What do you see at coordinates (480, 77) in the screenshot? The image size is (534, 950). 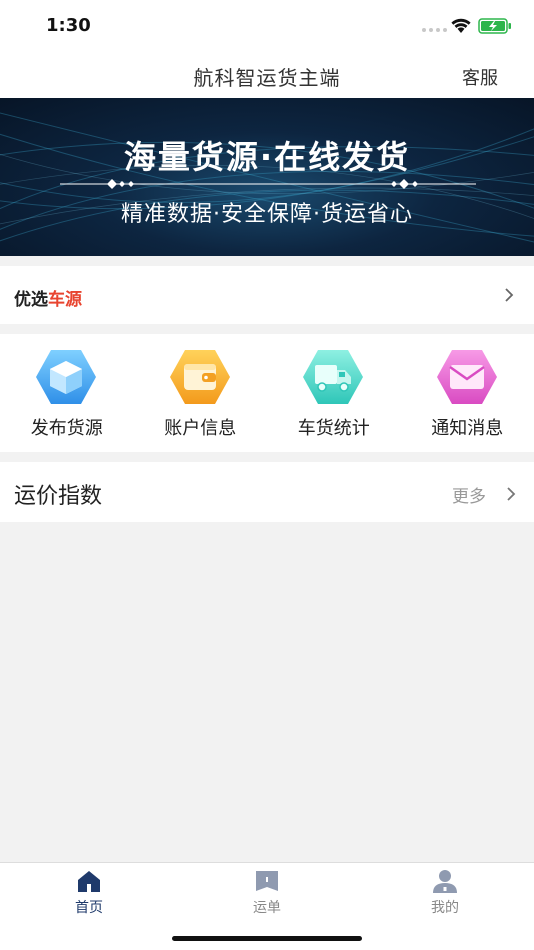 I see `customer-service-button: 客服` at bounding box center [480, 77].